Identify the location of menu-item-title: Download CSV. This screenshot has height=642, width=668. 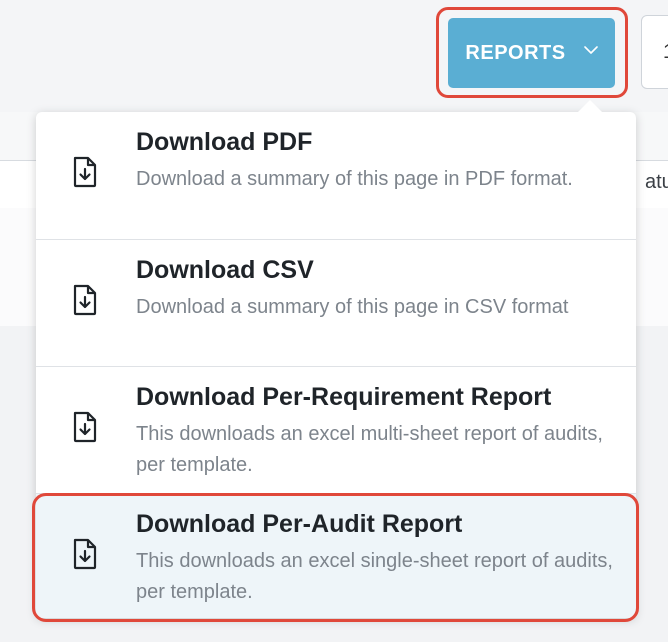
(225, 270).